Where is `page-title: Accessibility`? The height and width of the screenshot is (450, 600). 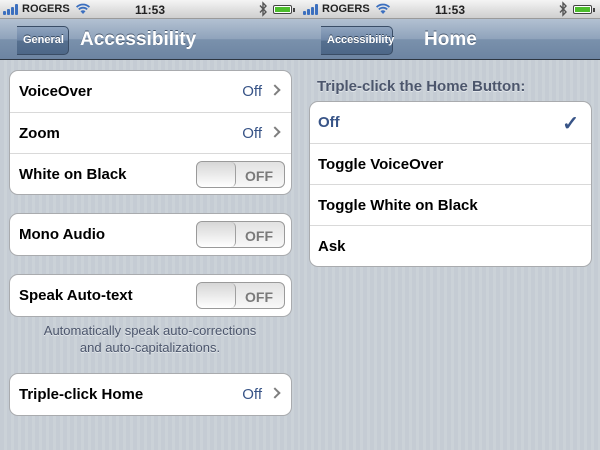
page-title: Accessibility is located at coordinates (138, 39).